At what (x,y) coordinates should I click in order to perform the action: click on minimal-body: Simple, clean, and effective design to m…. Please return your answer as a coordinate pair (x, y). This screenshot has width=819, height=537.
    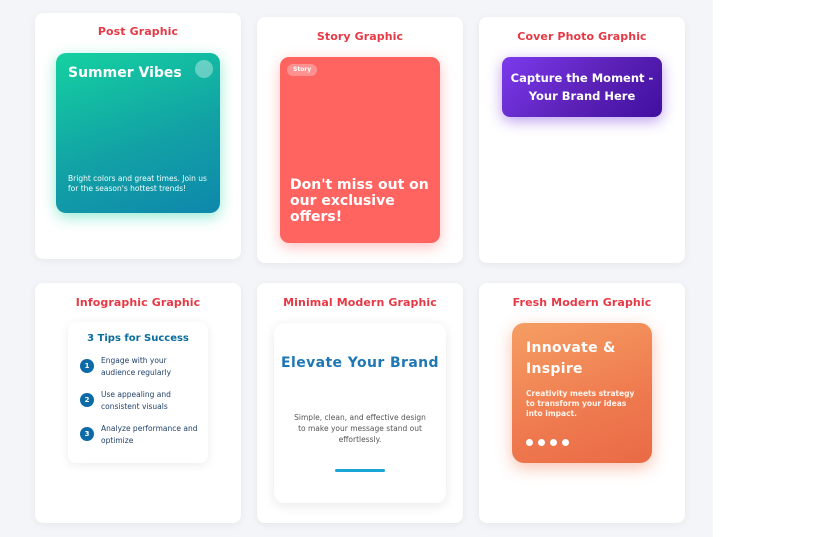
    Looking at the image, I should click on (360, 428).